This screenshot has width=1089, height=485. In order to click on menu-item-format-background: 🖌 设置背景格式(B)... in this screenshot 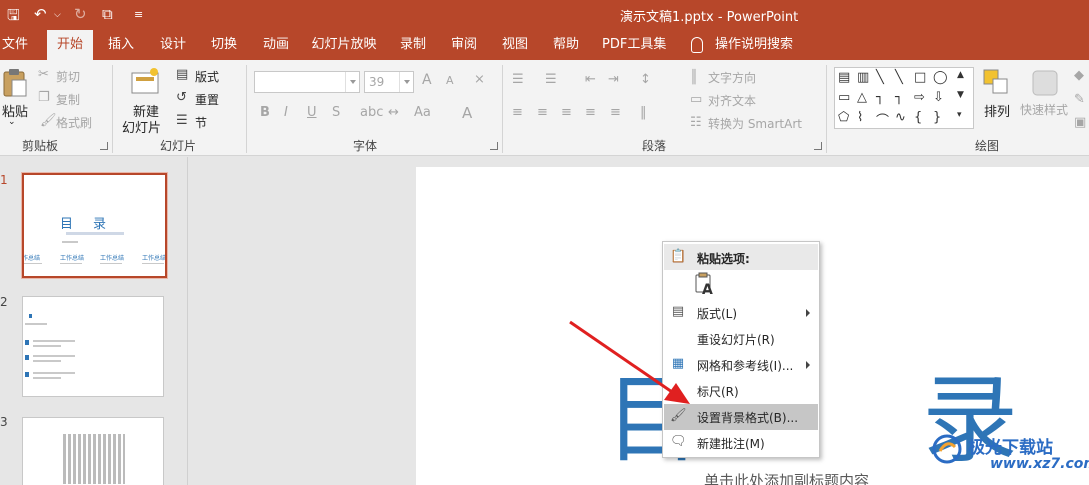, I will do `click(741, 417)`.